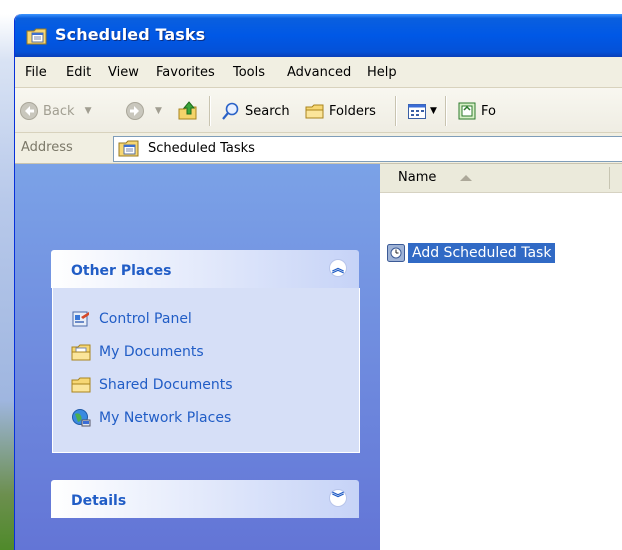 The height and width of the screenshot is (550, 622). What do you see at coordinates (466, 178) in the screenshot?
I see `sort-ascending-icon` at bounding box center [466, 178].